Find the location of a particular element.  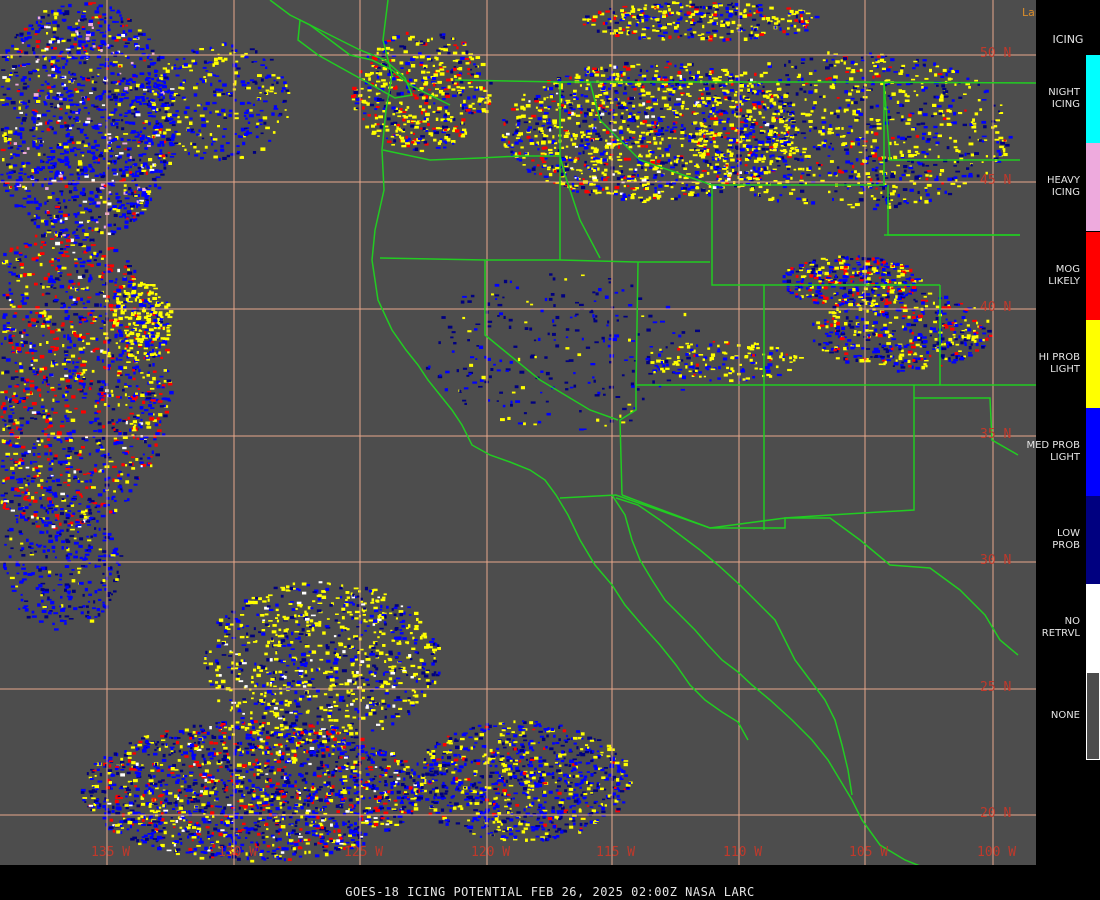

legend-label: NO RETRVL is located at coordinates (1060, 627).